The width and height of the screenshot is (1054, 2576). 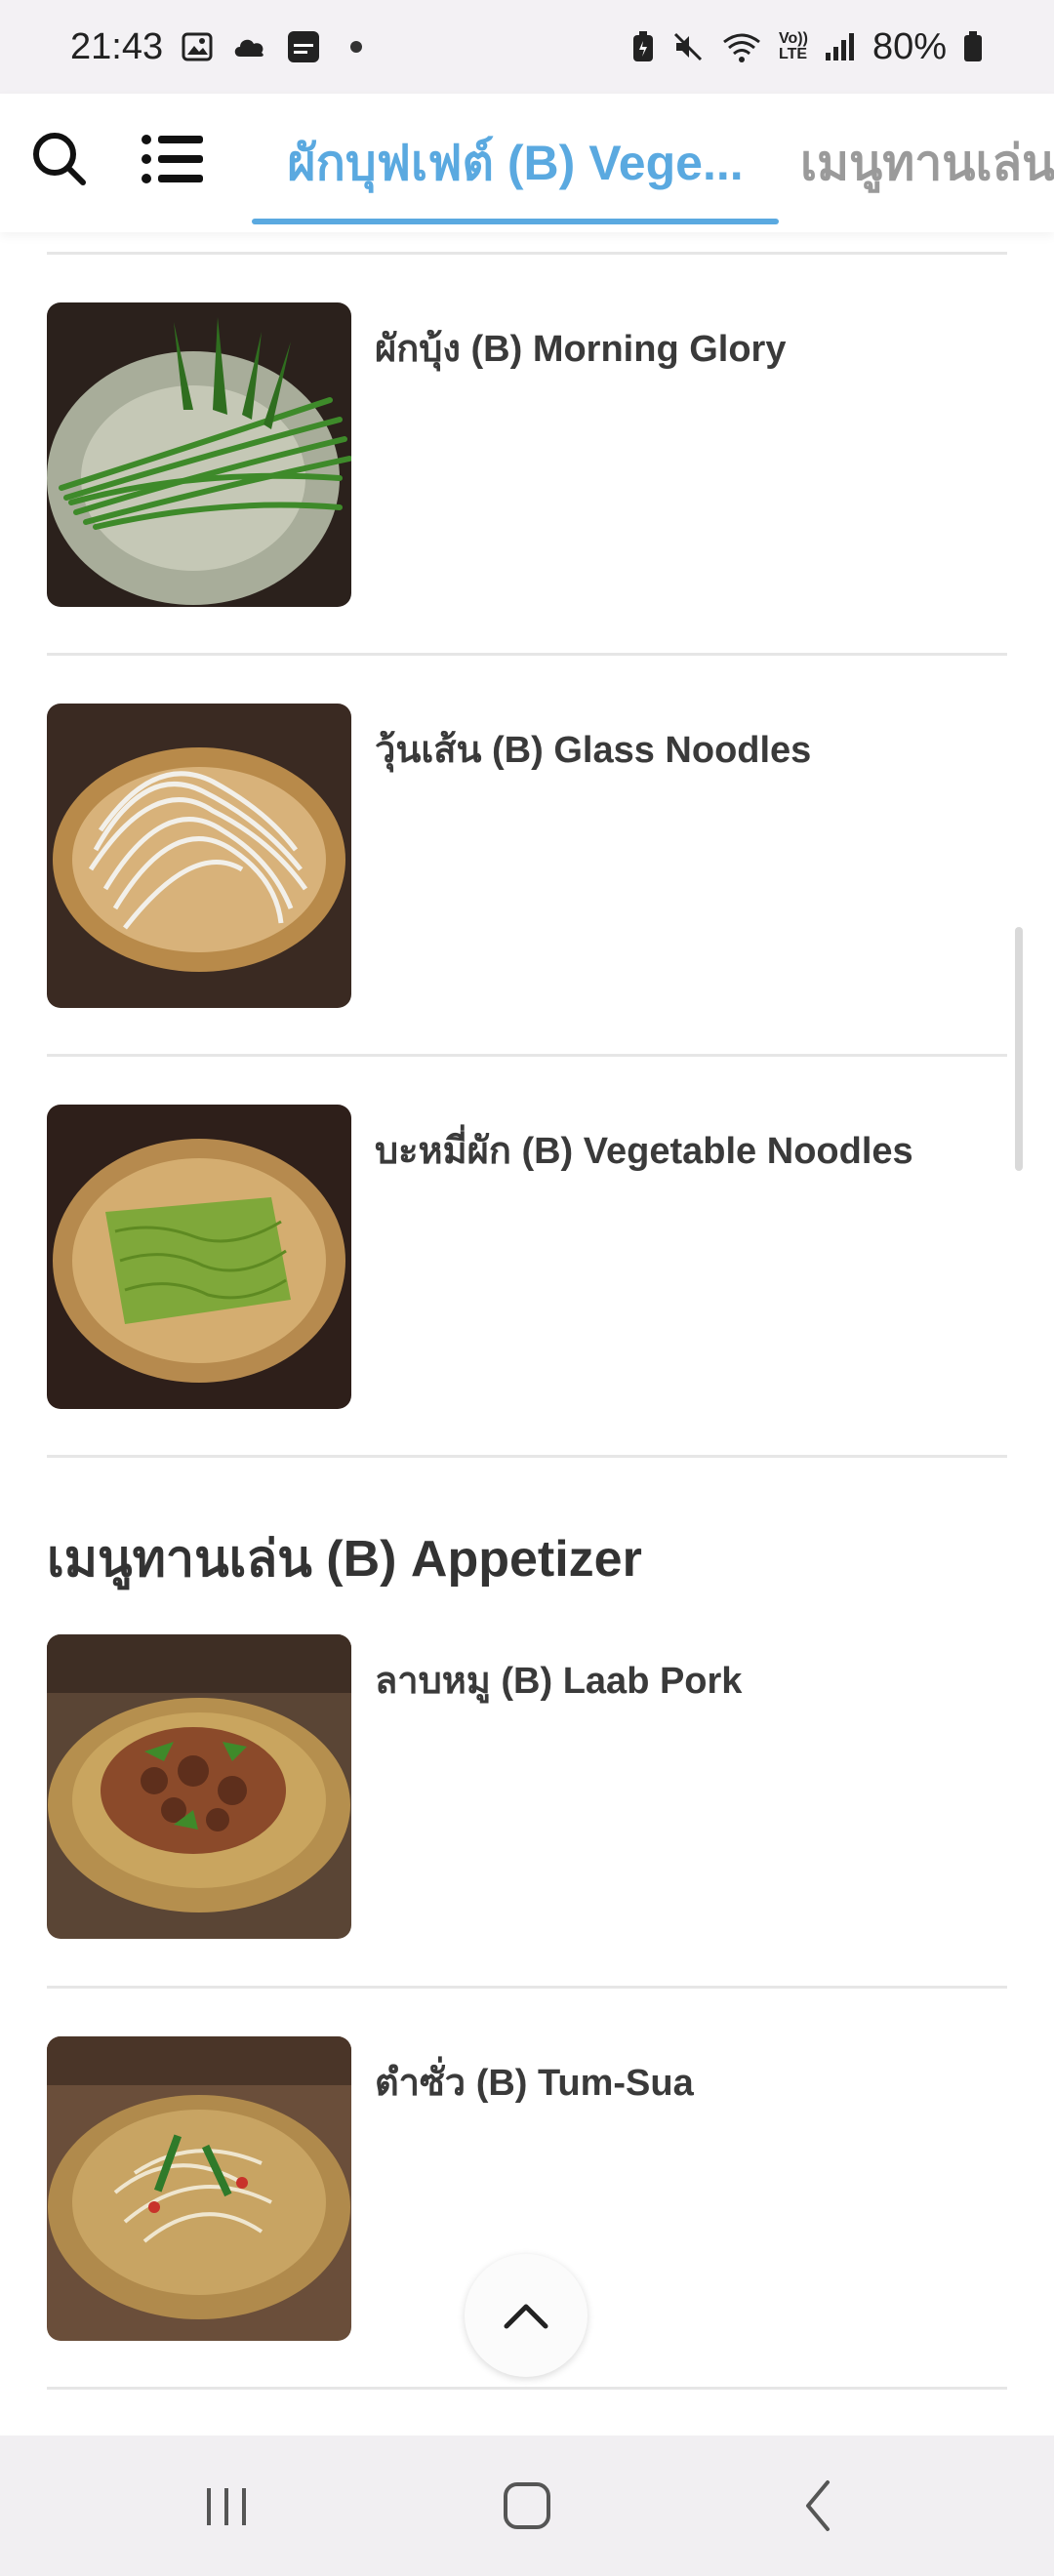 What do you see at coordinates (527, 1257) in the screenshot?
I see `menu-item-vegetable-noodles: บะหมี่ผัก (B) Vegetable Noodles` at bounding box center [527, 1257].